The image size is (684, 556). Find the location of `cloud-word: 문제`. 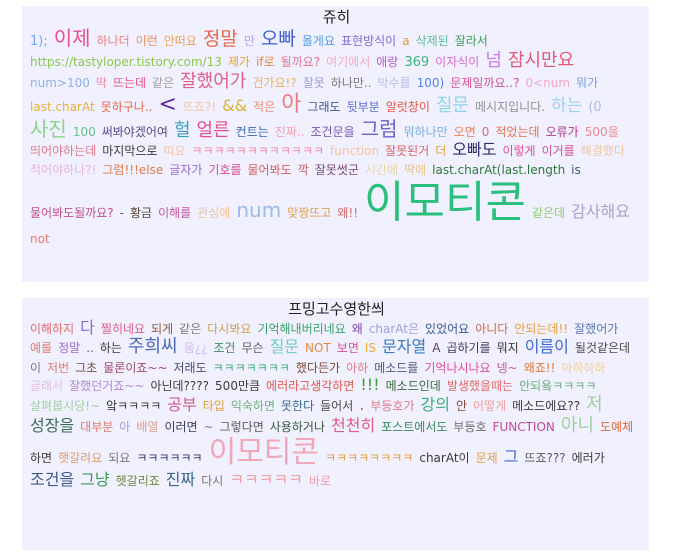

cloud-word: 문제 is located at coordinates (486, 458).